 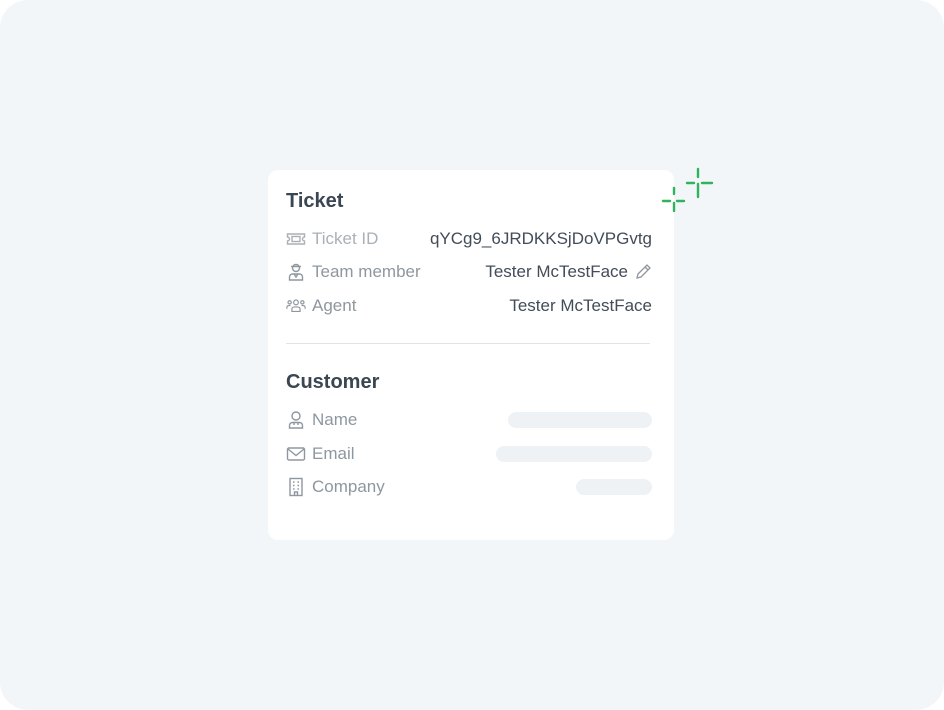 What do you see at coordinates (468, 343) in the screenshot?
I see `section-divider` at bounding box center [468, 343].